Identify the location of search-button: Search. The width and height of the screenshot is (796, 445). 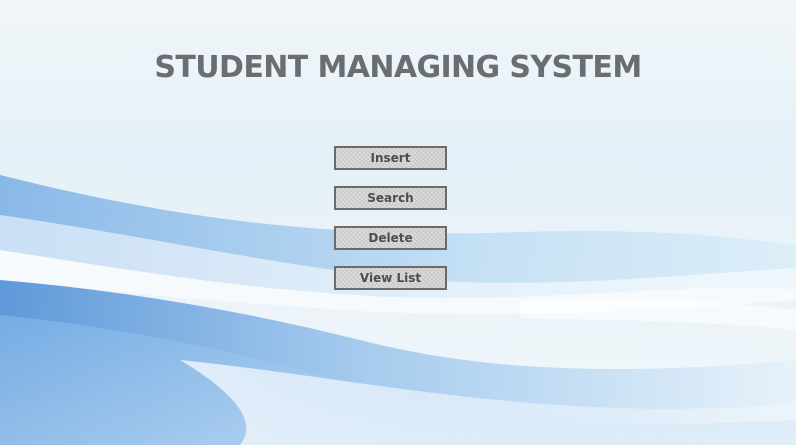
(390, 198).